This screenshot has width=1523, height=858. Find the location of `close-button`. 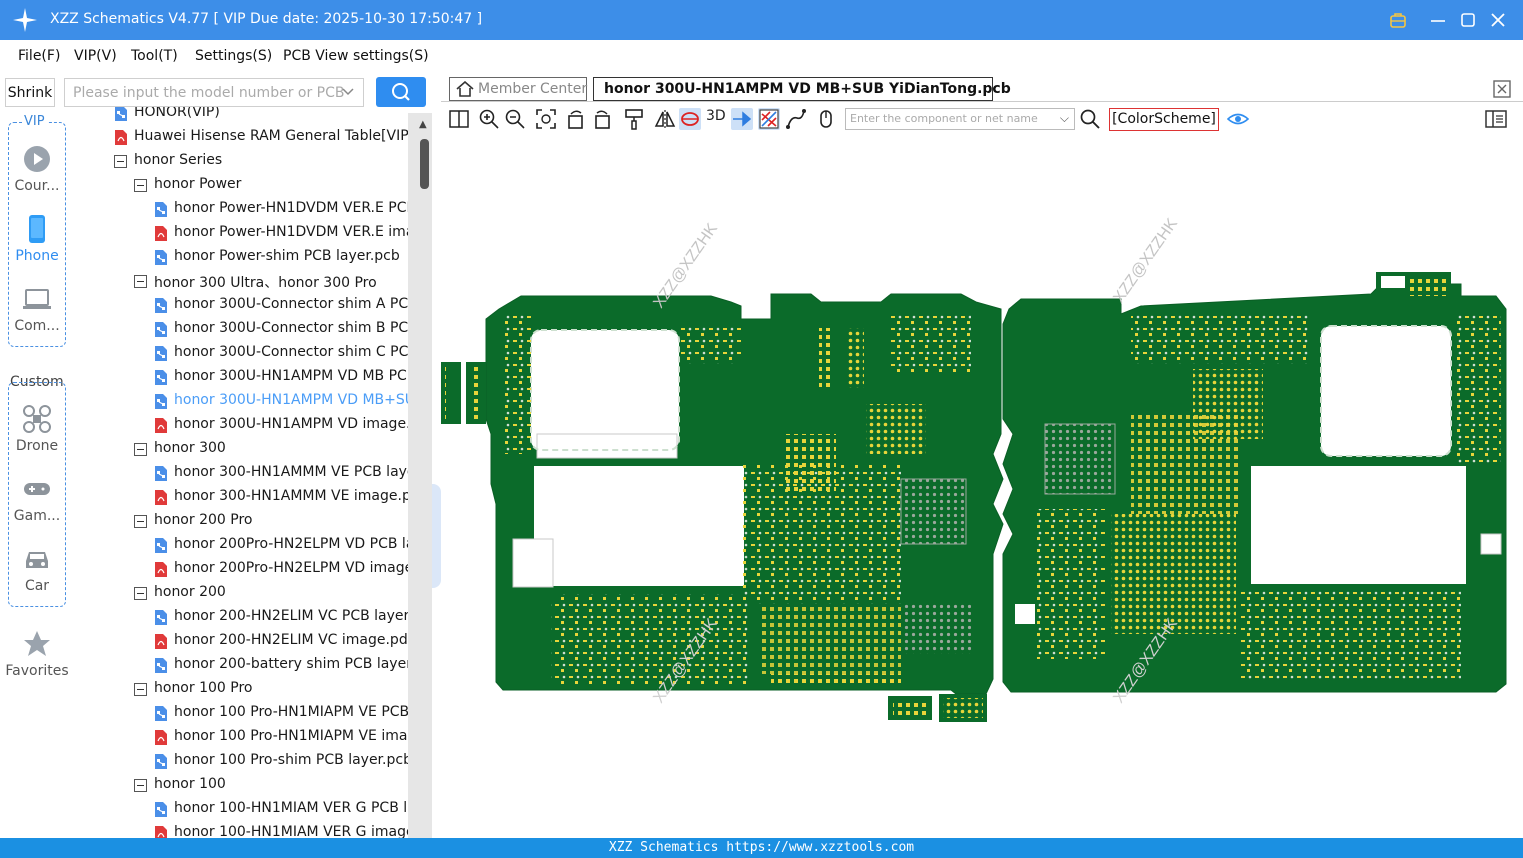

close-button is located at coordinates (1498, 20).